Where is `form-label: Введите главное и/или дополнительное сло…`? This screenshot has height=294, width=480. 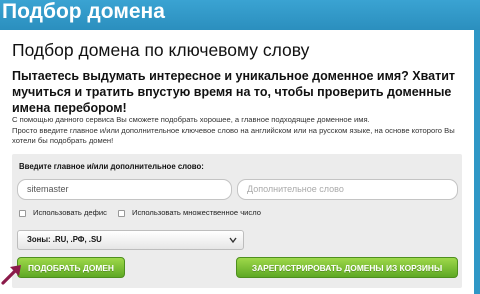
form-label: Введите главное и/или дополнительное сло… is located at coordinates (111, 166).